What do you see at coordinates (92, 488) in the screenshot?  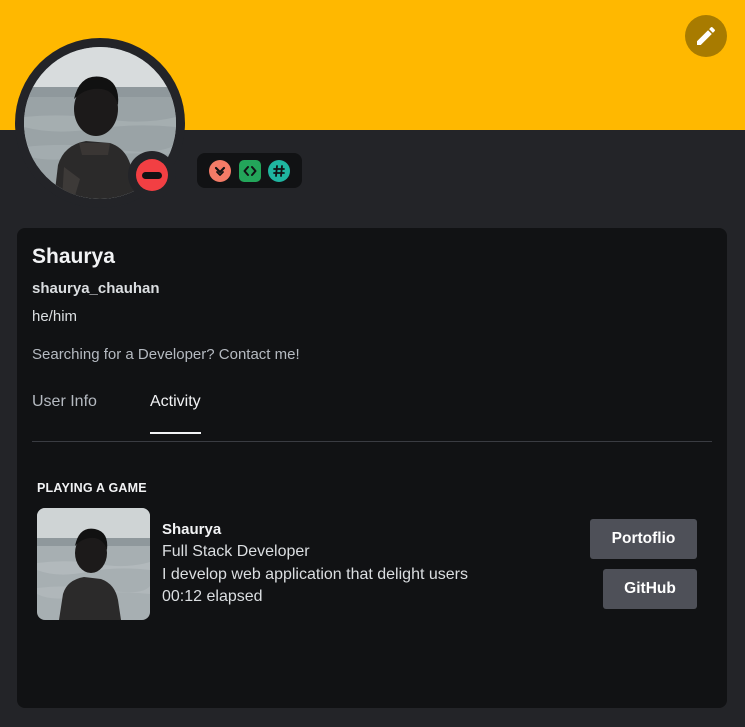 I see `activity-heading: PLAYING A GAME` at bounding box center [92, 488].